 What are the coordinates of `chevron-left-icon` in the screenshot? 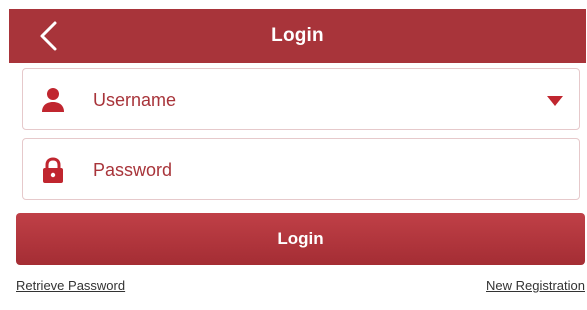 It's located at (48, 36).